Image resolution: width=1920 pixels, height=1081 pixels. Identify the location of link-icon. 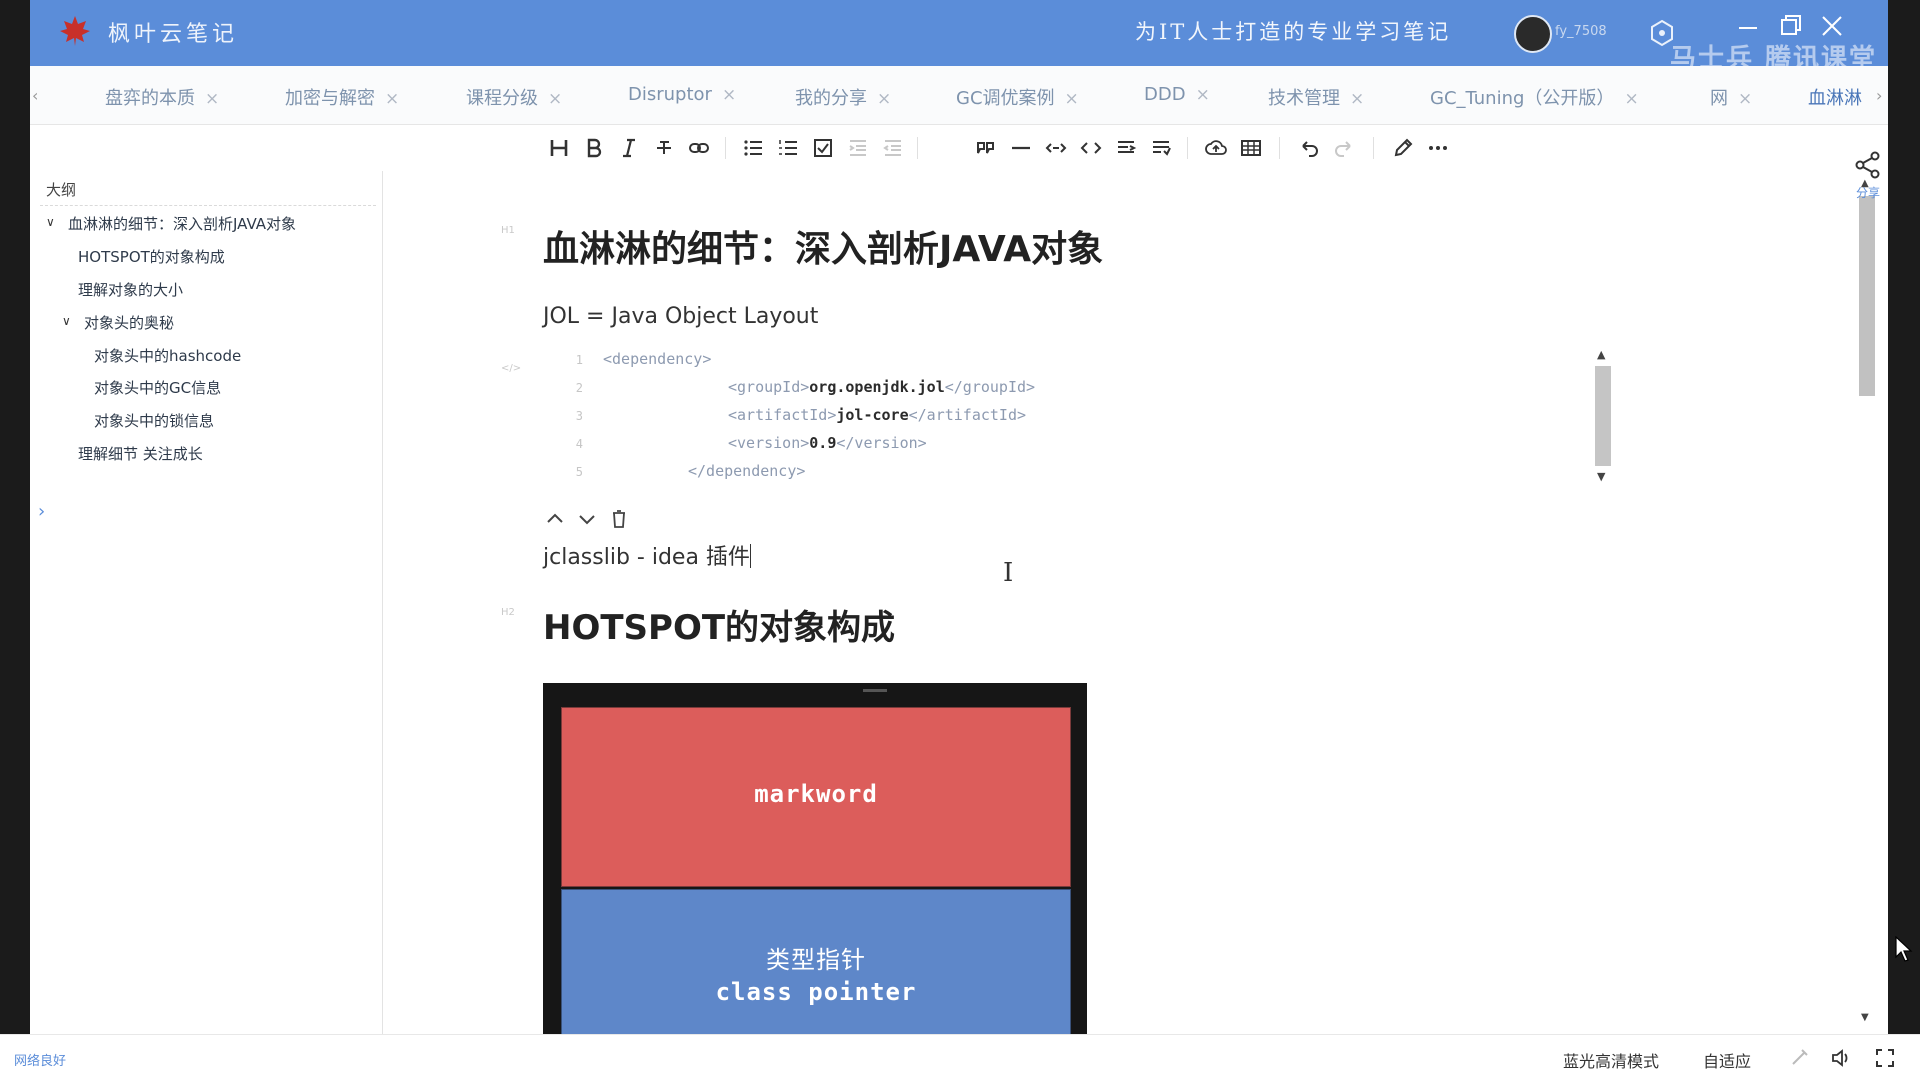
(699, 148).